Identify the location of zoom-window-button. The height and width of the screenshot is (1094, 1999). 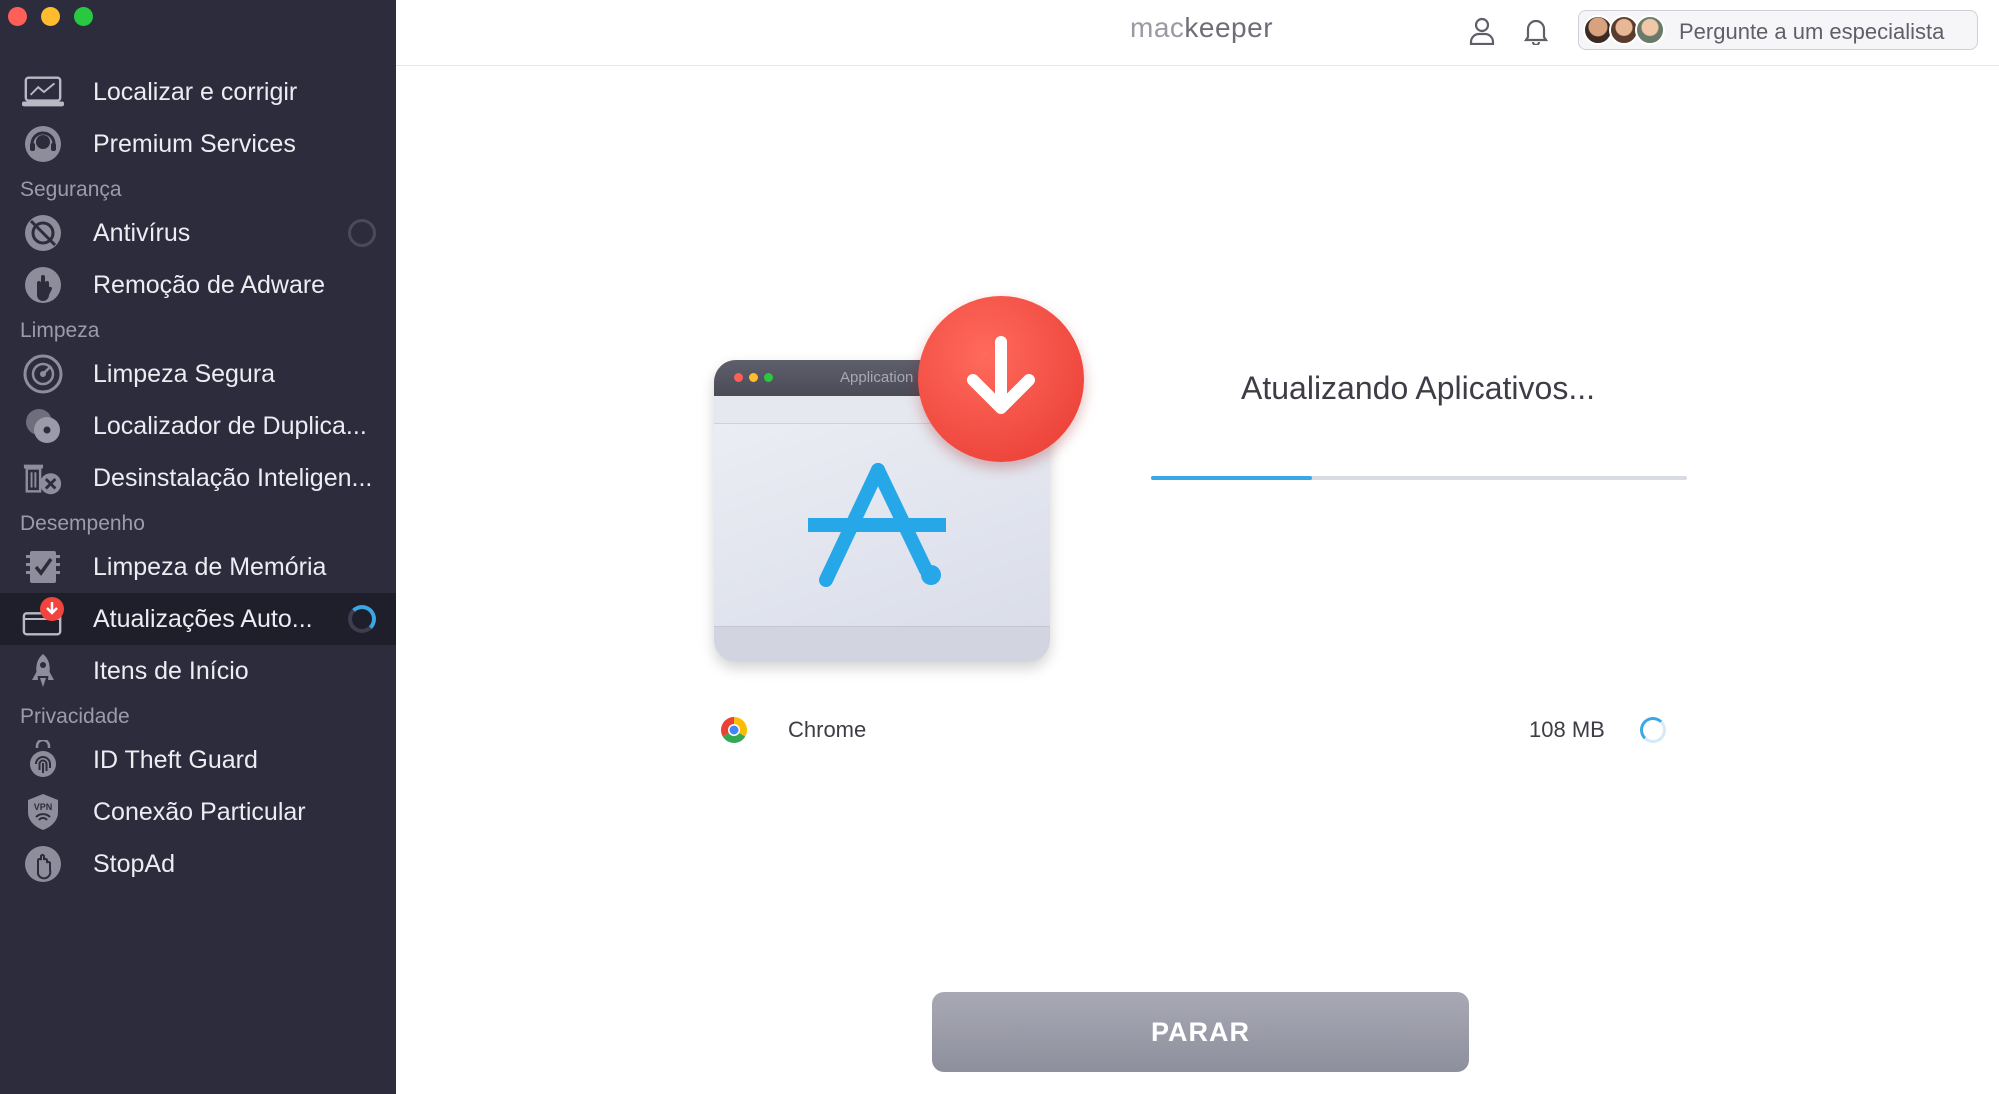
(83, 16).